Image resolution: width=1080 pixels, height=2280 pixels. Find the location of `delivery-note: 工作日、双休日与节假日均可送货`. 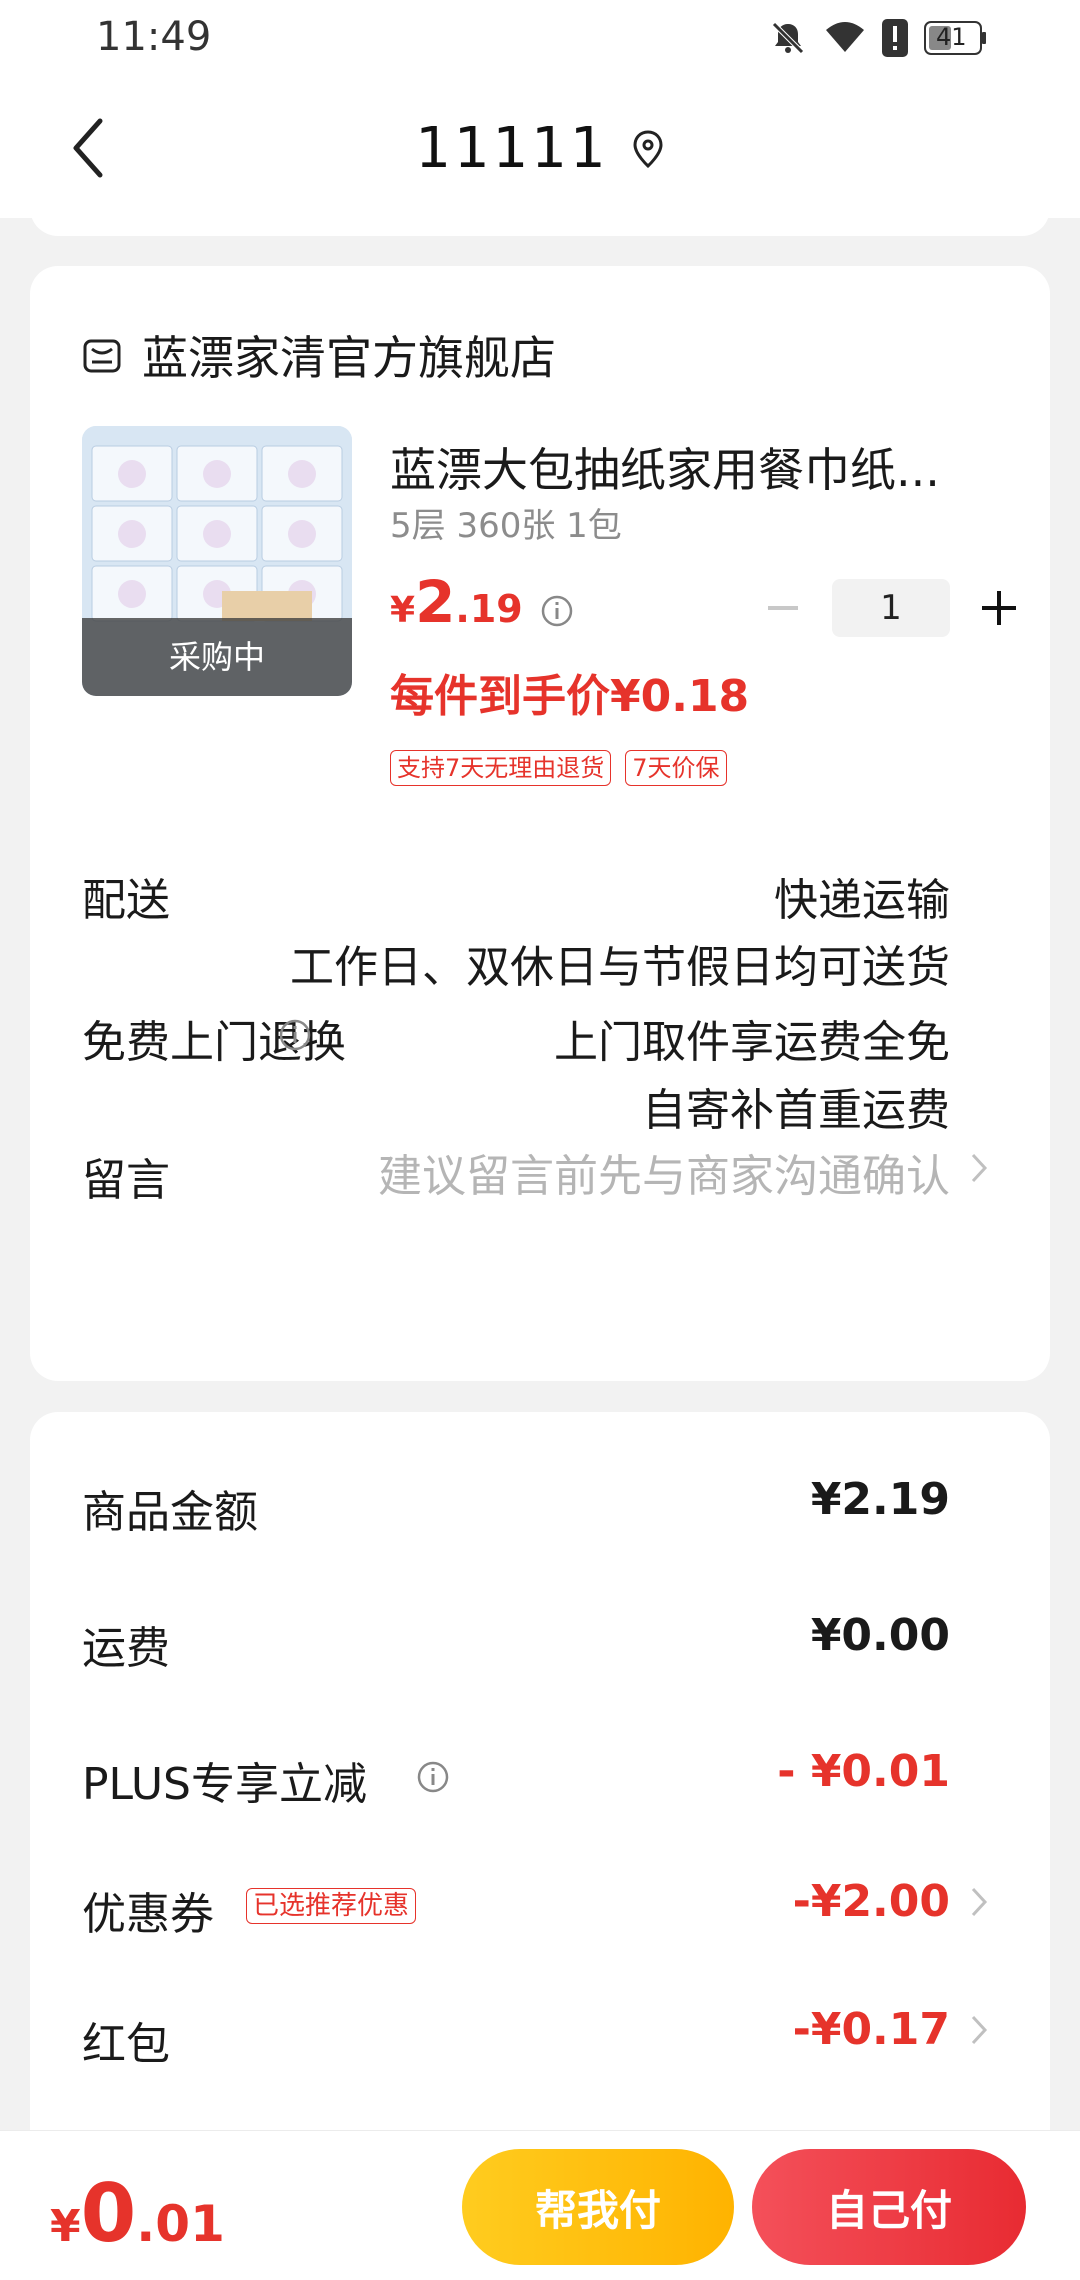

delivery-note: 工作日、双休日与节假日均可送货 is located at coordinates (620, 967).